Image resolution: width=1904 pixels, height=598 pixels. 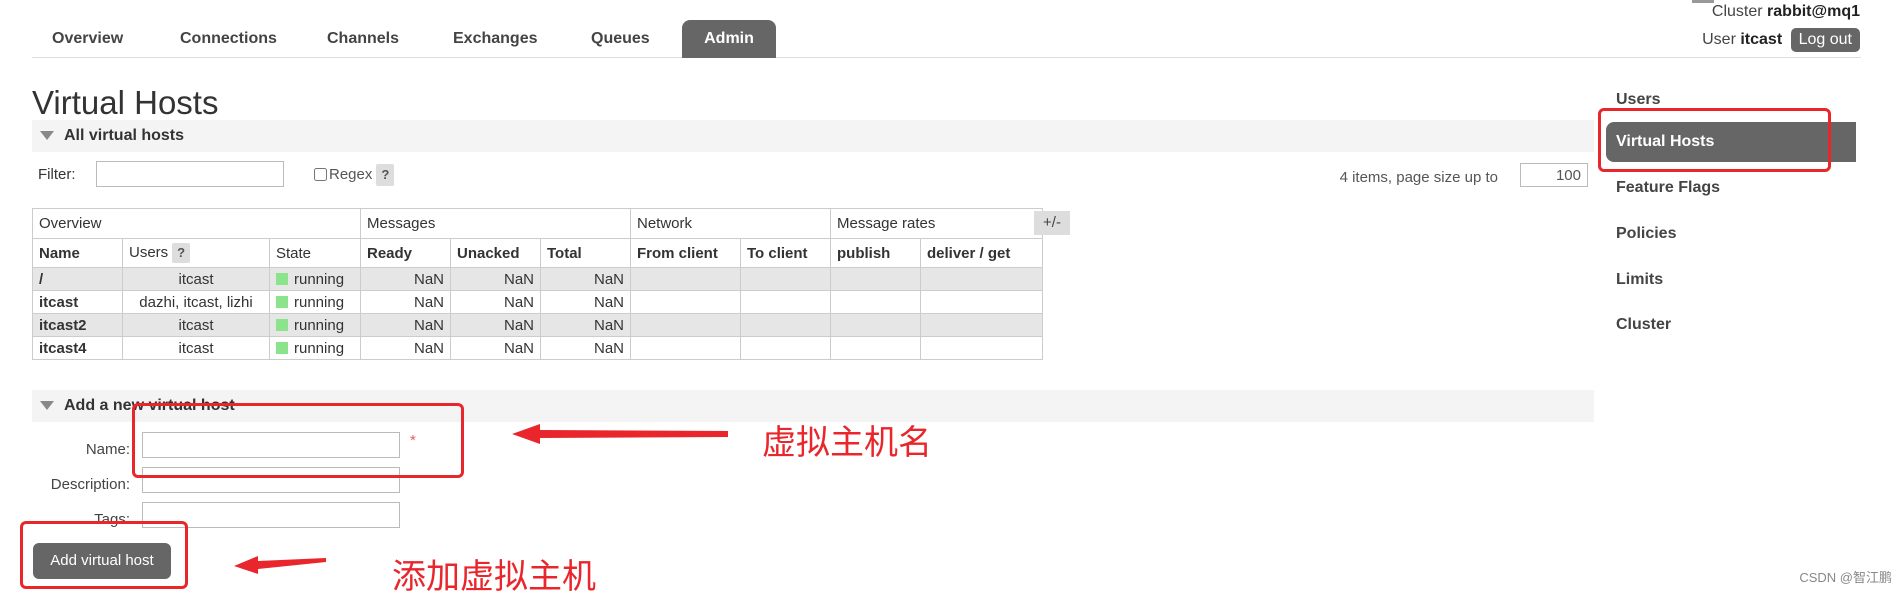 I want to click on annotation-text-add-vhost: 添加虚拟主机, so click(x=494, y=577).